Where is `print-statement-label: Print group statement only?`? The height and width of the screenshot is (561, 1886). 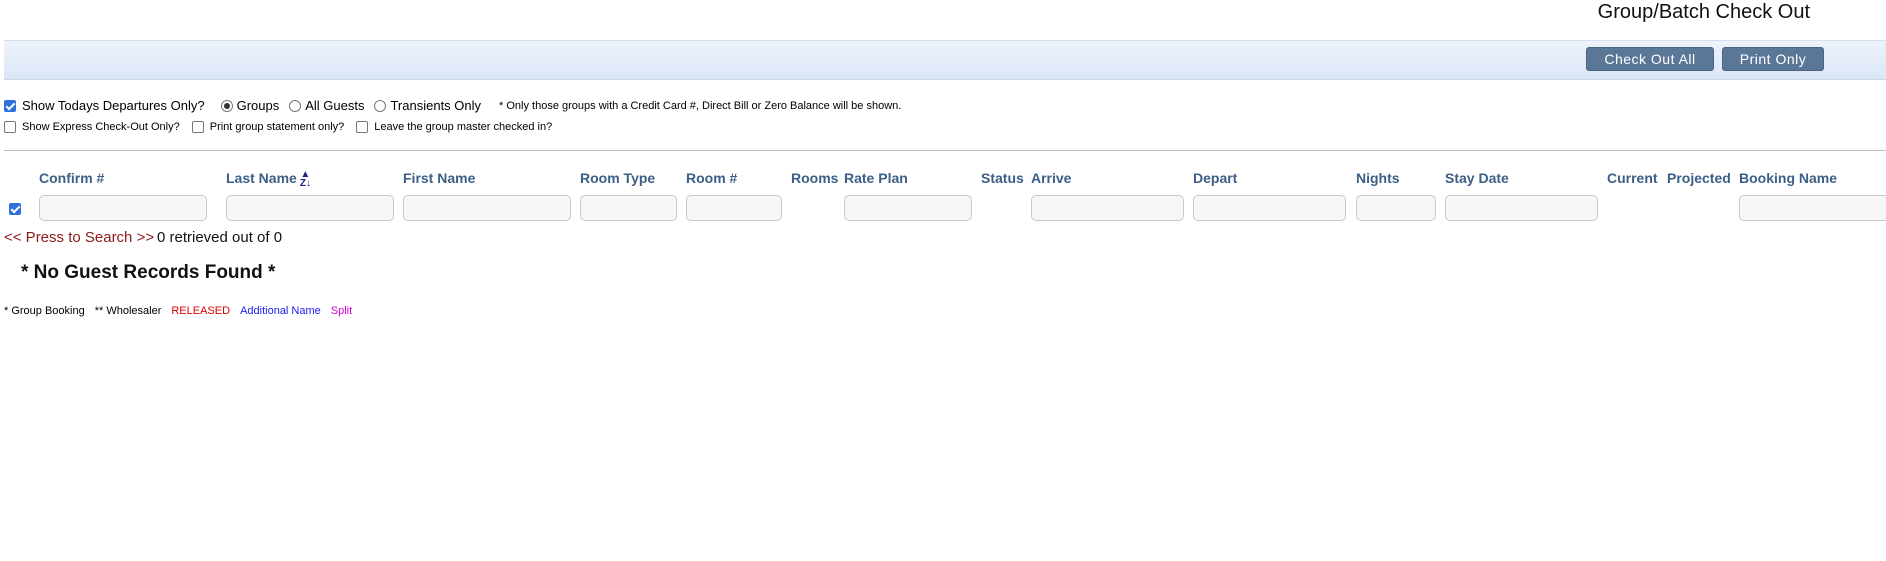
print-statement-label: Print group statement only? is located at coordinates (277, 127).